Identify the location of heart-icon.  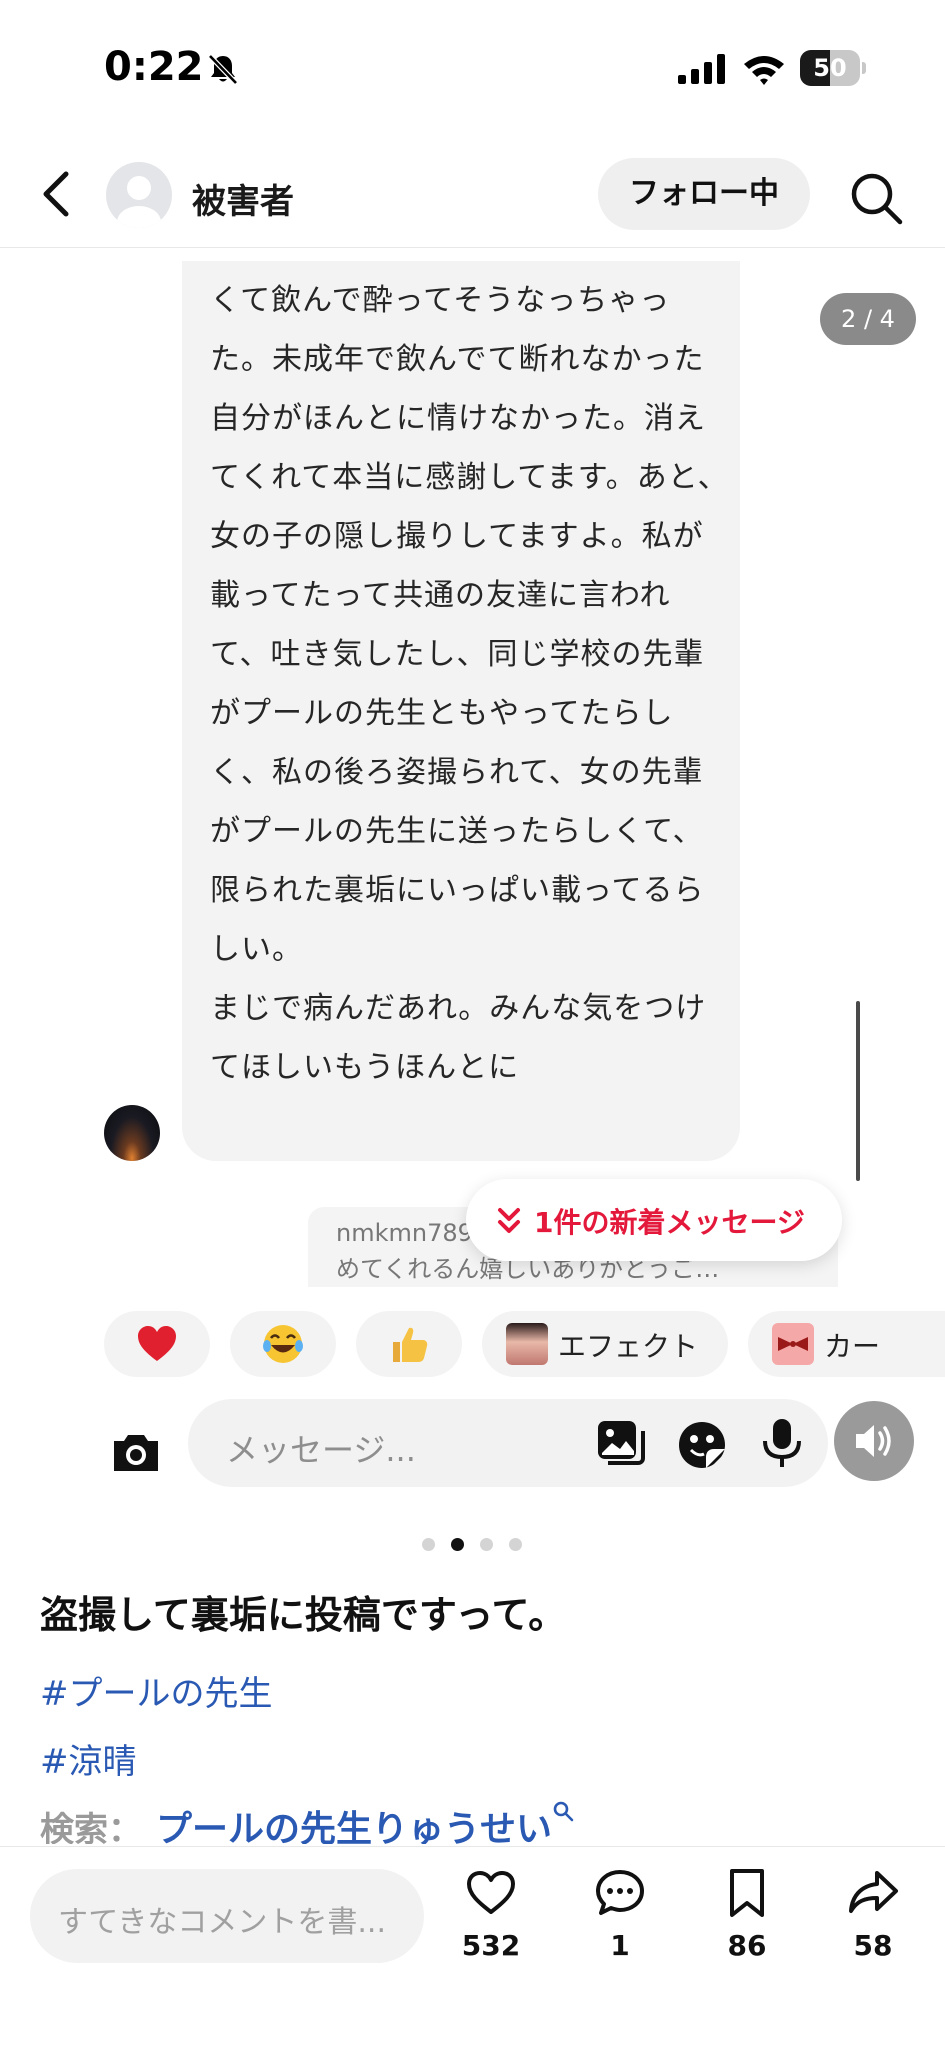
(491, 1892).